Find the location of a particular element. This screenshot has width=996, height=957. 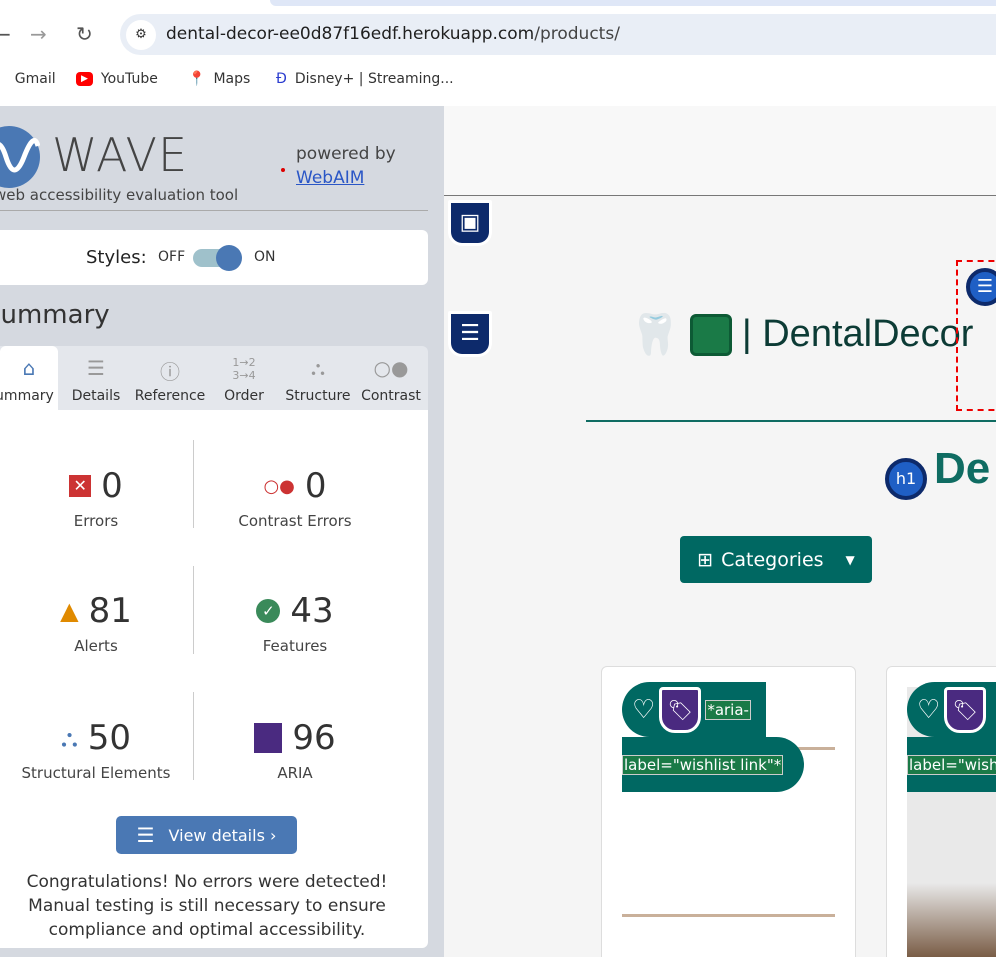

stat-contrast-errors: ○● 0 Contrast Errors is located at coordinates (295, 498).